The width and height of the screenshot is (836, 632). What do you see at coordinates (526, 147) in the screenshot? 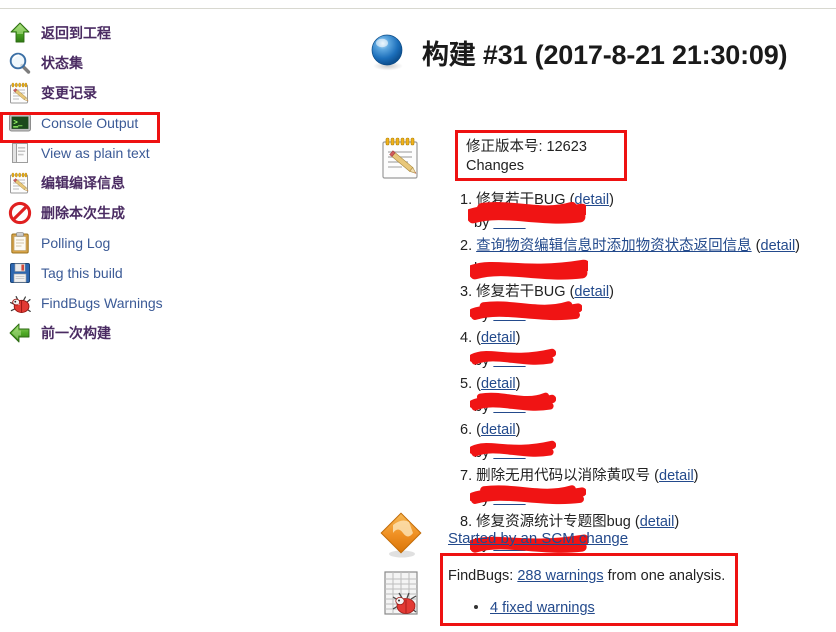
I see `revision-label: 修正版本号: 12623` at bounding box center [526, 147].